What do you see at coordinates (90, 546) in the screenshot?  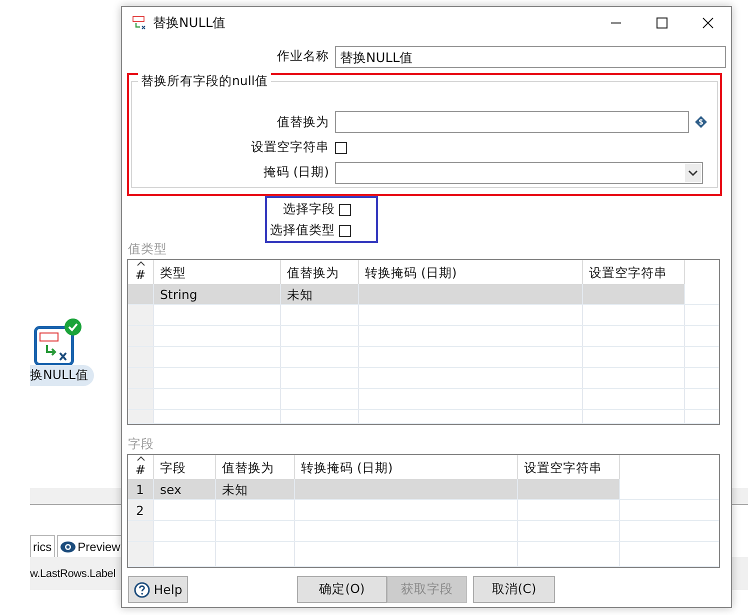 I see `panel-tab: Preview` at bounding box center [90, 546].